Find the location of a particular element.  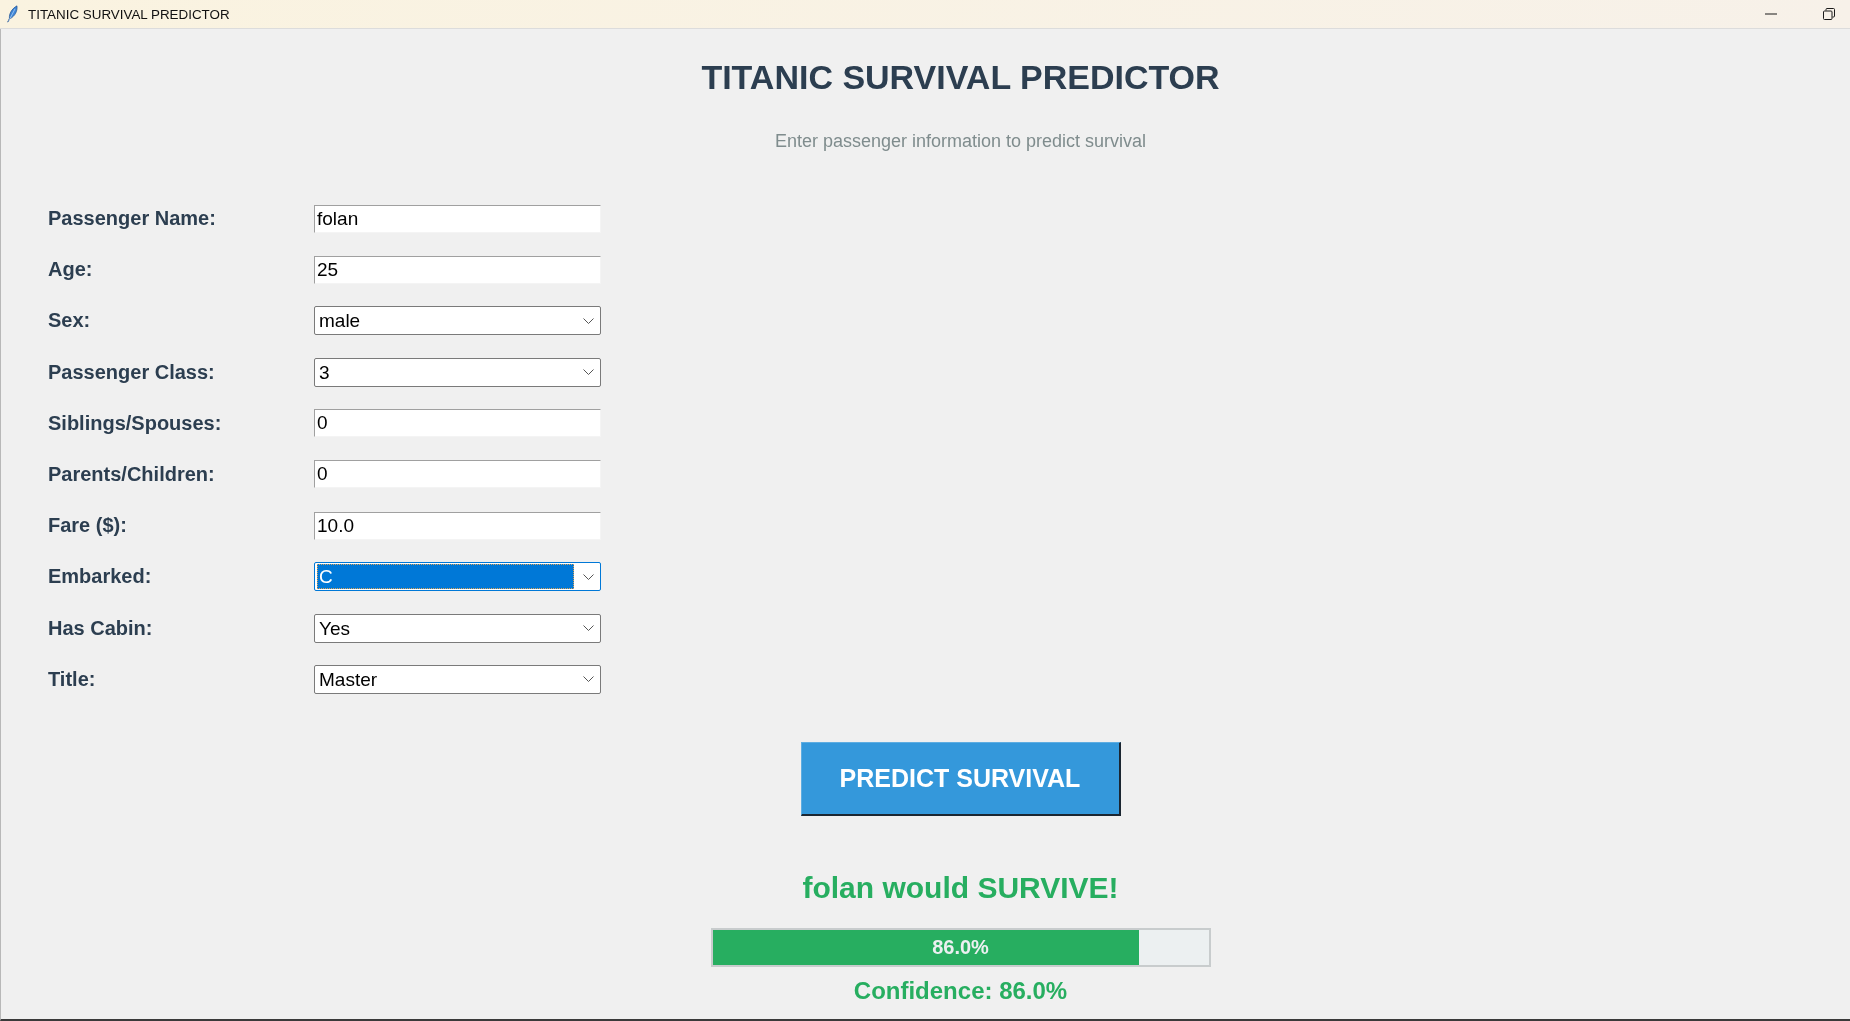

field-label: Passenger Name: is located at coordinates (132, 218).